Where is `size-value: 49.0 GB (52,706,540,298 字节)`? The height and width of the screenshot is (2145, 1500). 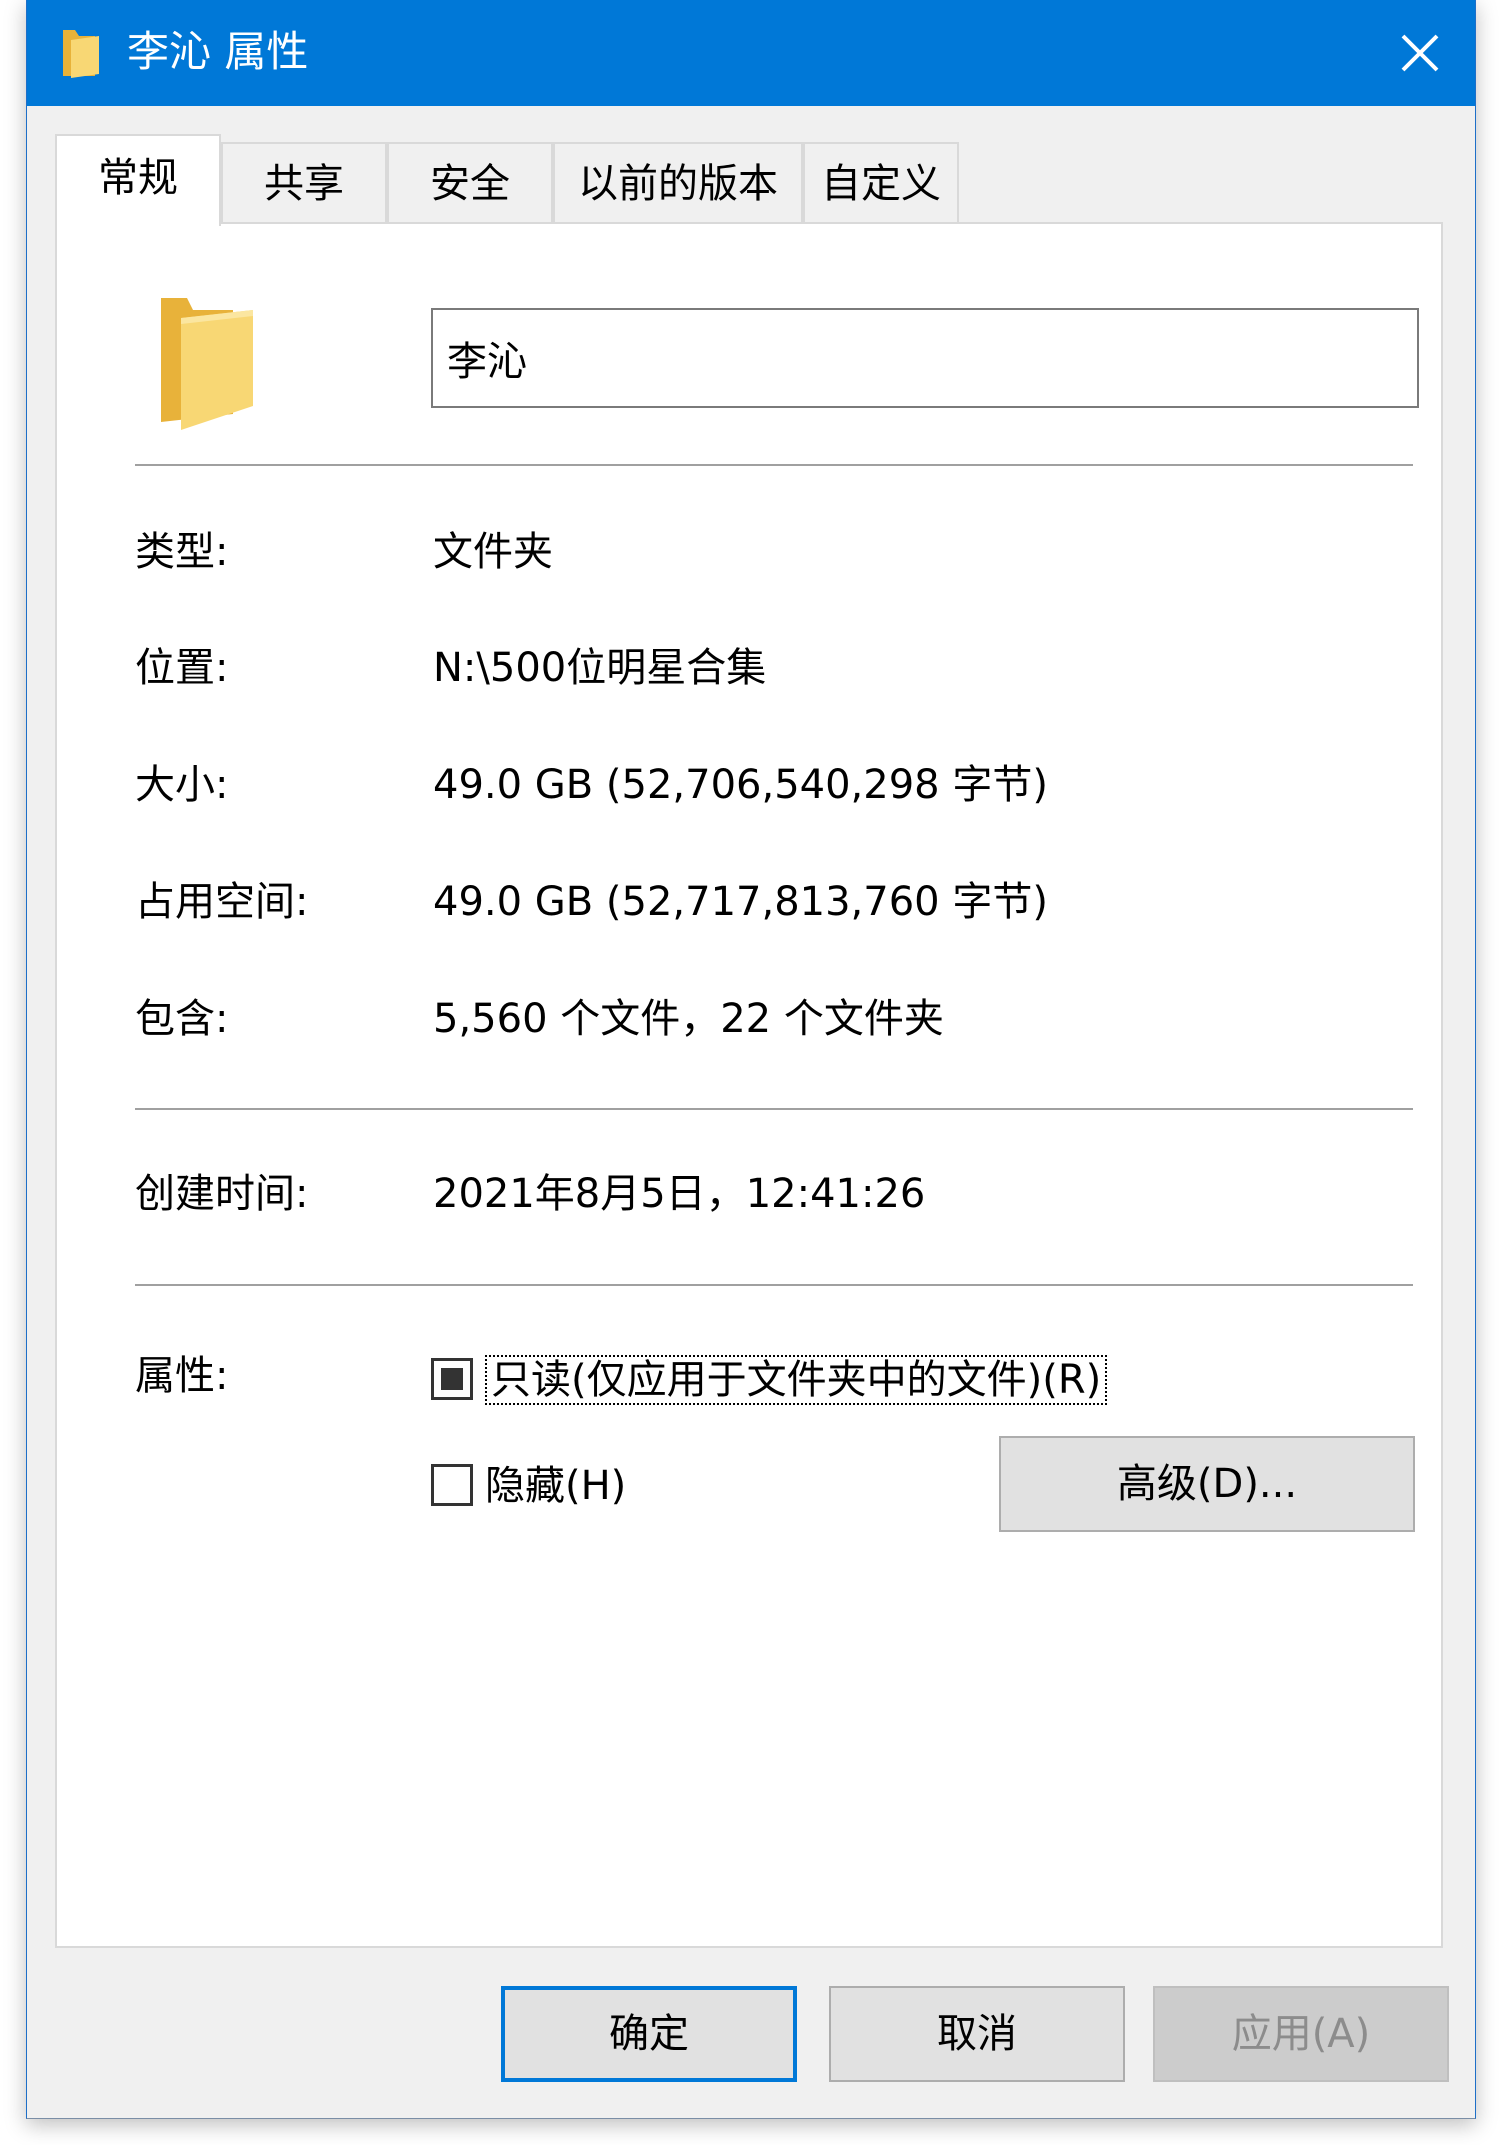 size-value: 49.0 GB (52,706,540,298 字节) is located at coordinates (740, 785).